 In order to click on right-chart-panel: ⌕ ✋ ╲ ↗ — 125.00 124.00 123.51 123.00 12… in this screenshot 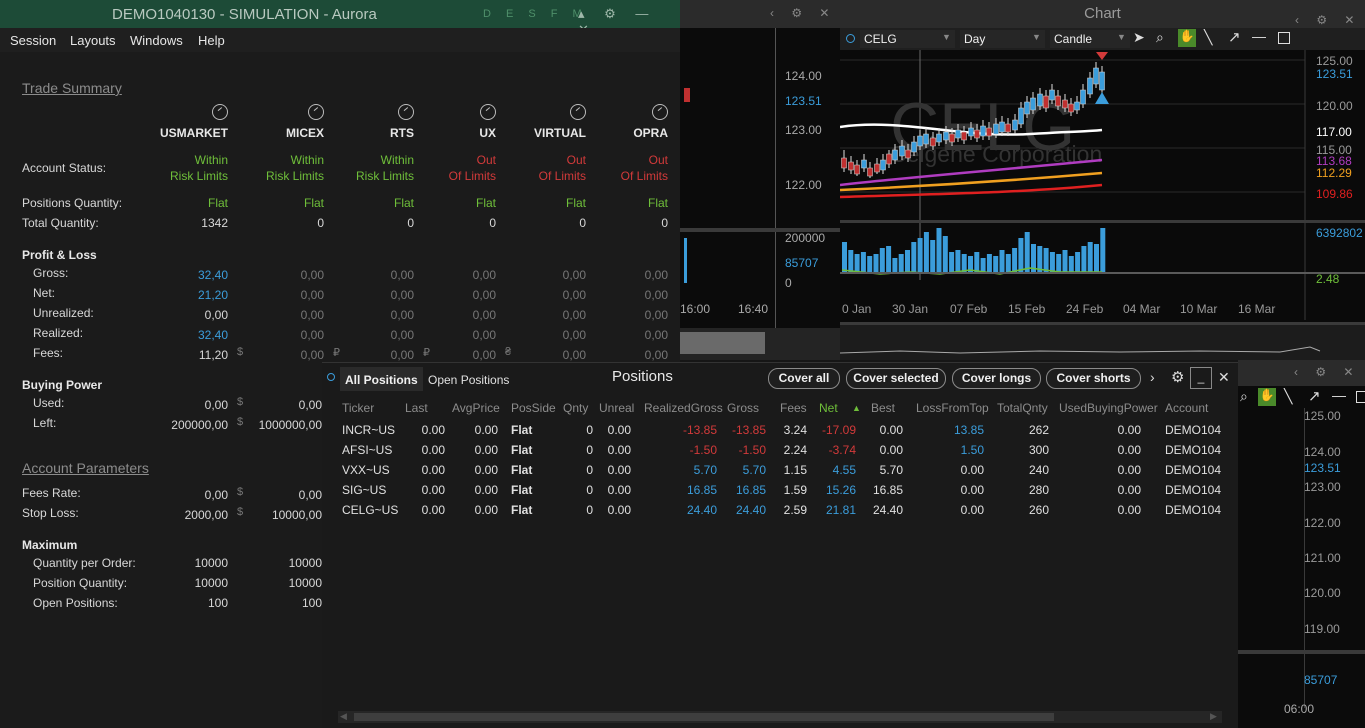, I will do `click(1301, 557)`.